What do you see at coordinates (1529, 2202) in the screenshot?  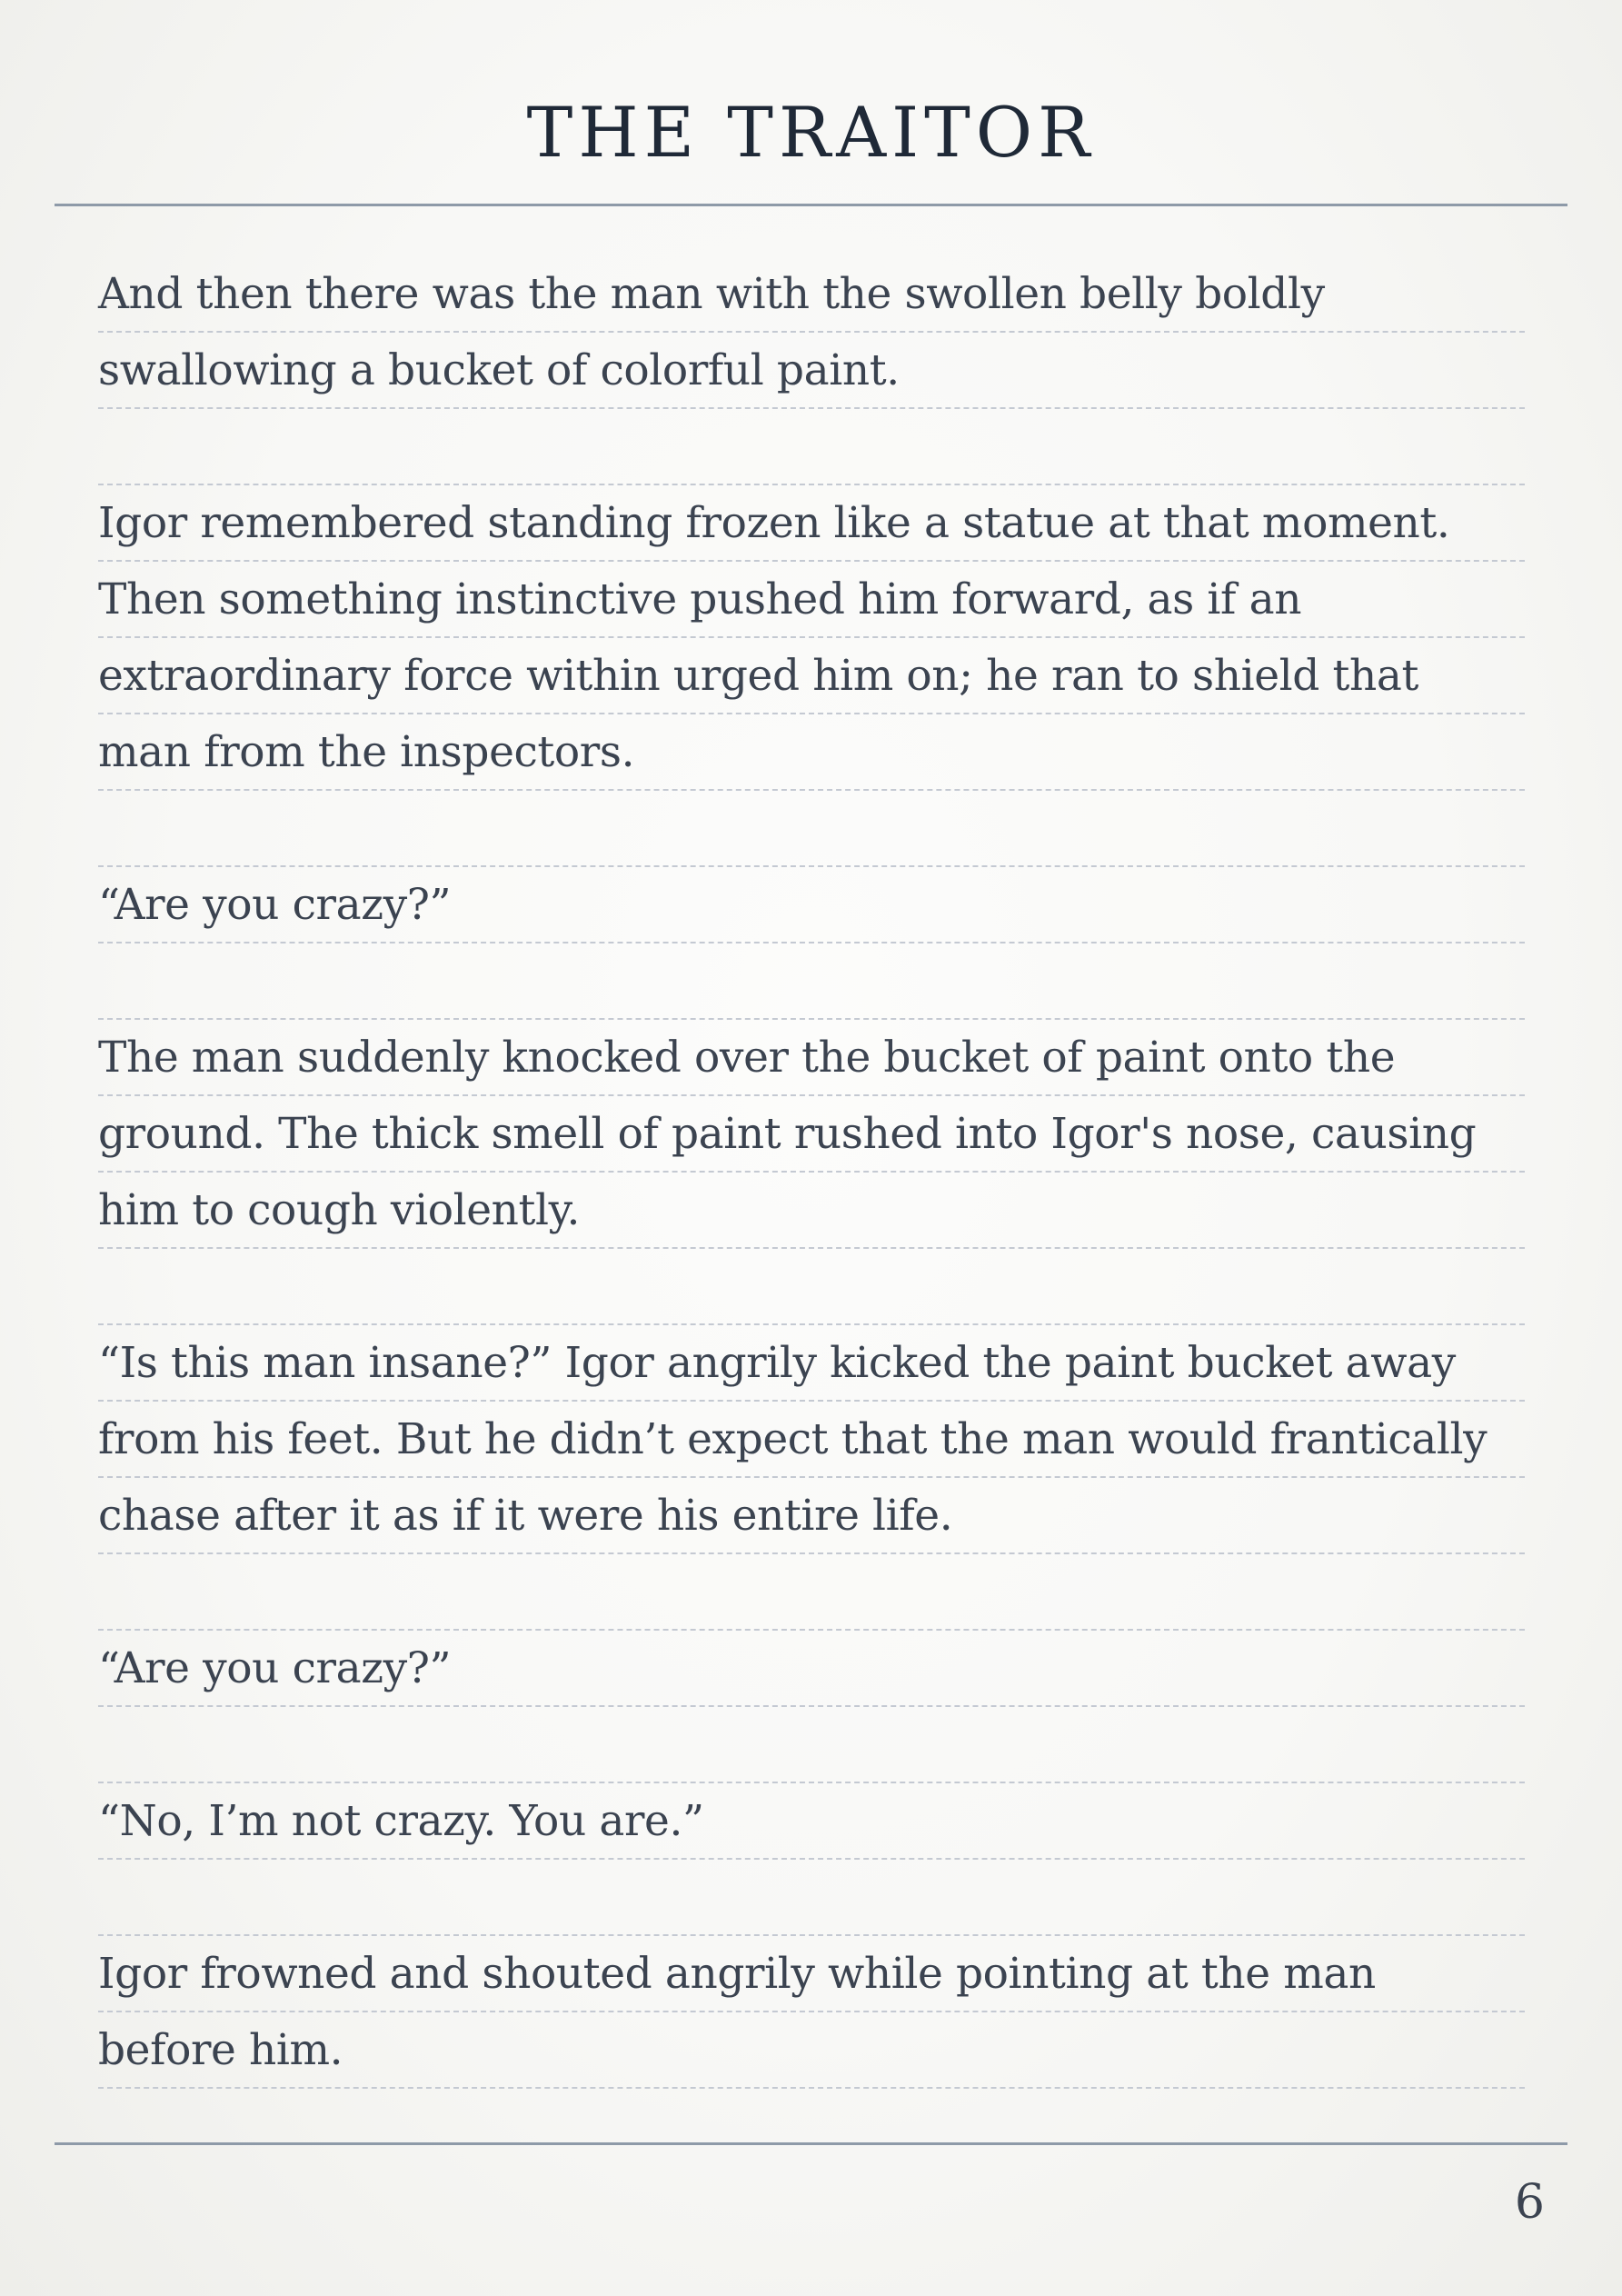 I see `page-number: 6` at bounding box center [1529, 2202].